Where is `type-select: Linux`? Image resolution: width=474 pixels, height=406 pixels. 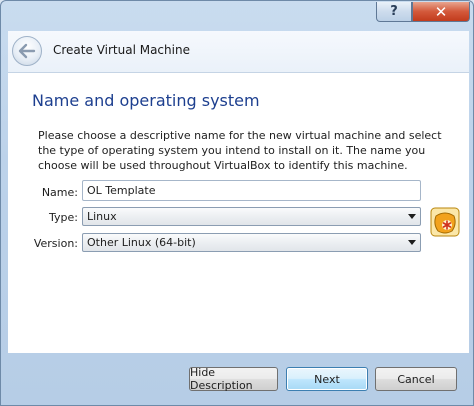 type-select: Linux is located at coordinates (251, 216).